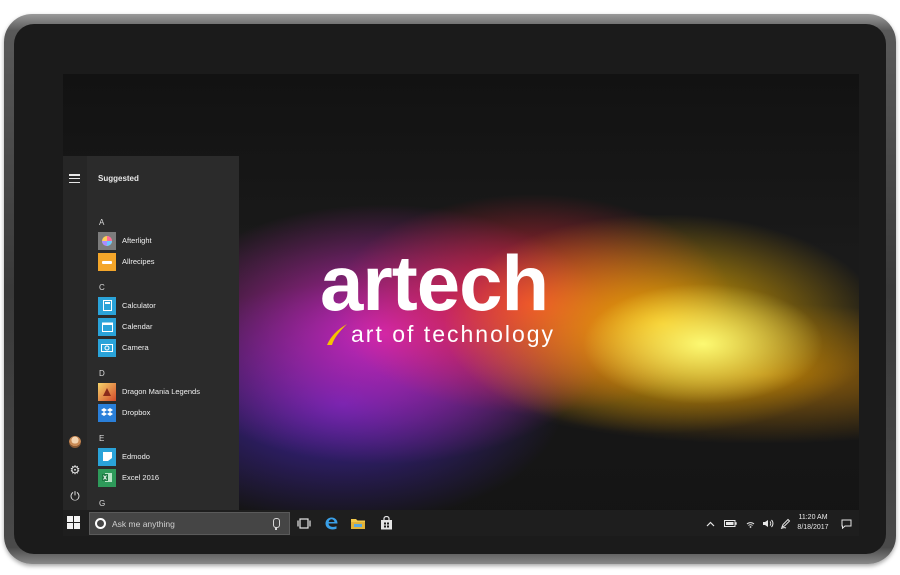 This screenshot has height=575, width=900. Describe the element at coordinates (107, 456) in the screenshot. I see `edmodo-icon` at that location.